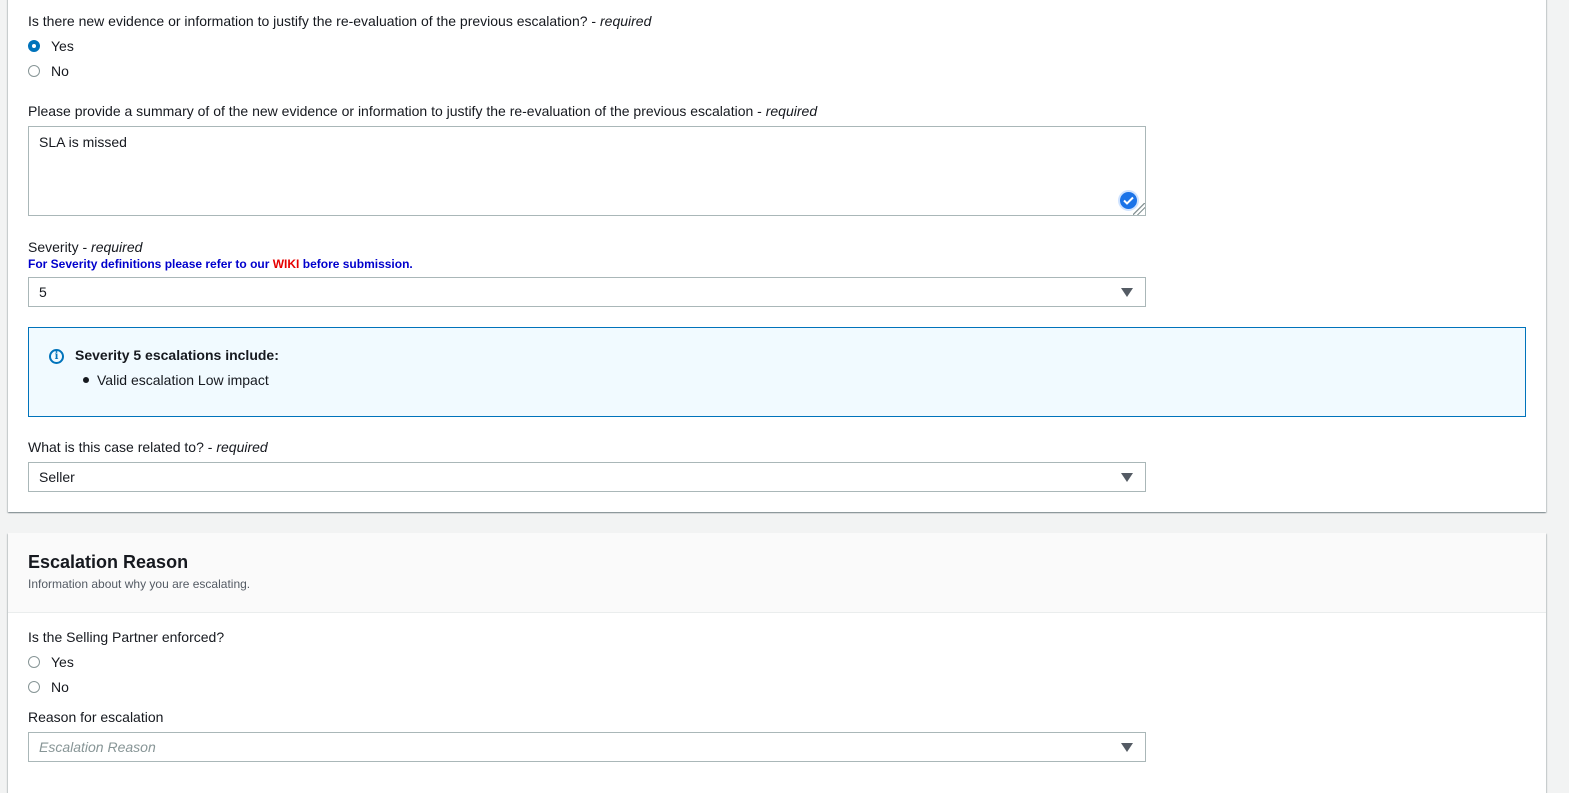  Describe the element at coordinates (108, 562) in the screenshot. I see `section-title: Escalation Reason` at that location.